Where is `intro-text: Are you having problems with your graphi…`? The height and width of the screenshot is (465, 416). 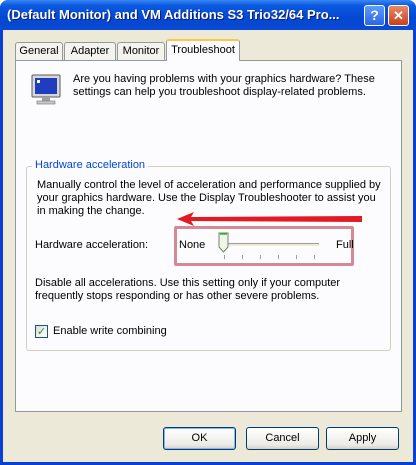
intro-text: Are you having problems with your graphi… is located at coordinates (224, 85).